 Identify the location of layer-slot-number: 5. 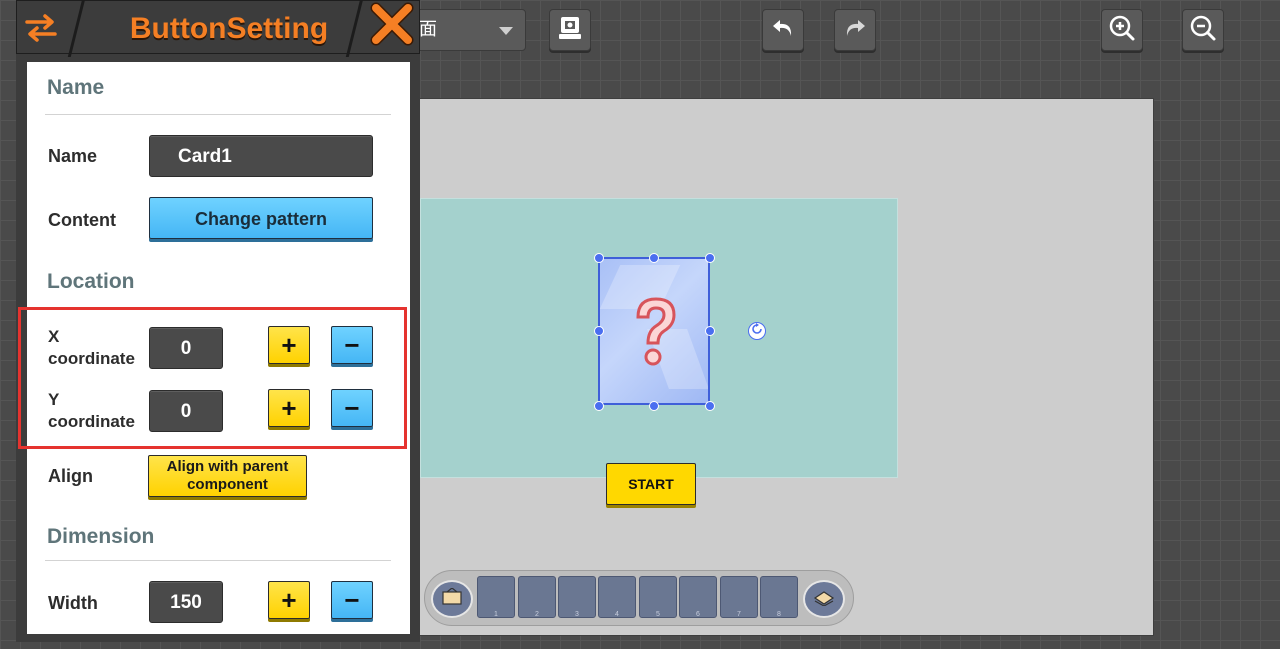
(658, 614).